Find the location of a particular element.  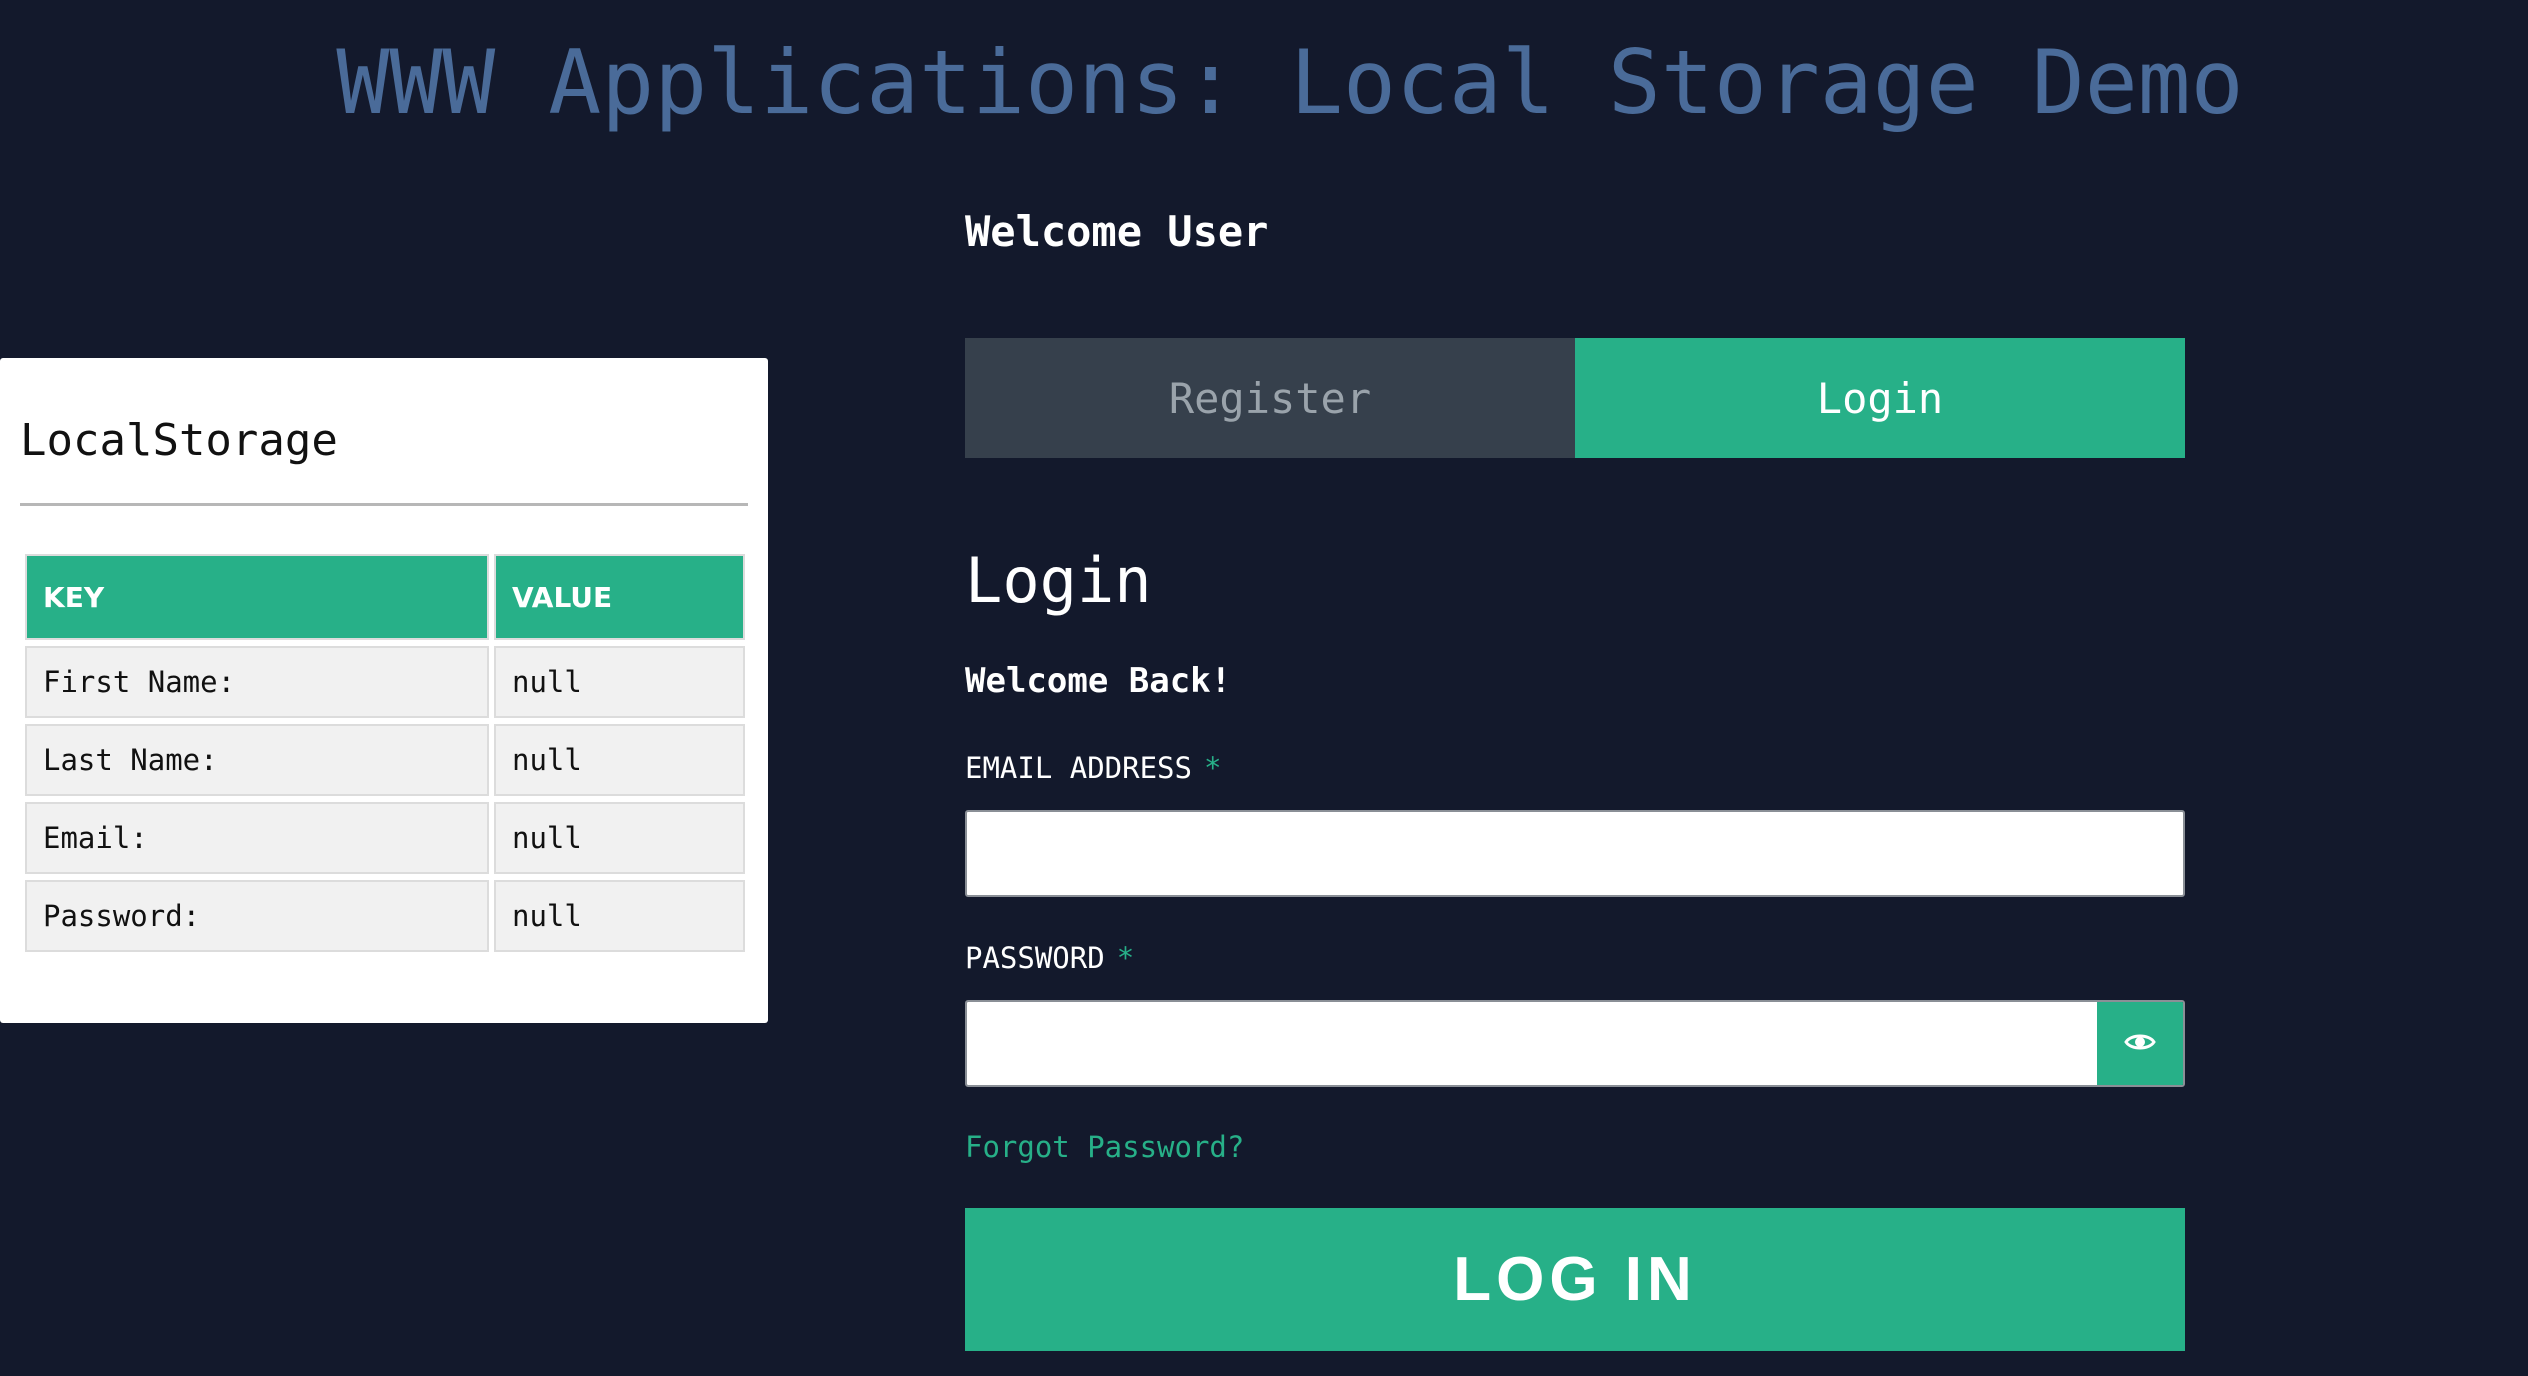

email-label: EMAIL ADDRESS * is located at coordinates (1093, 768).